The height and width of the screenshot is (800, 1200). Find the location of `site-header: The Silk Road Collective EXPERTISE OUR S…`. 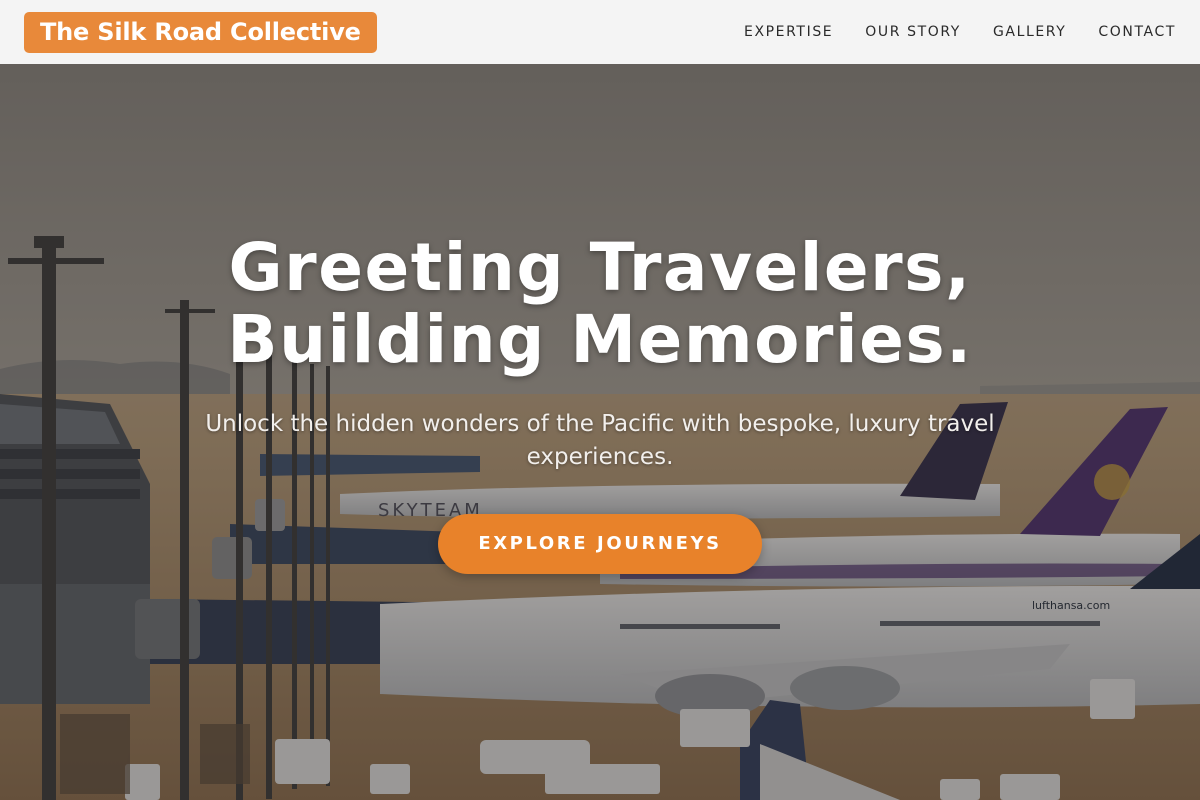

site-header: The Silk Road Collective EXPERTISE OUR S… is located at coordinates (600, 32).